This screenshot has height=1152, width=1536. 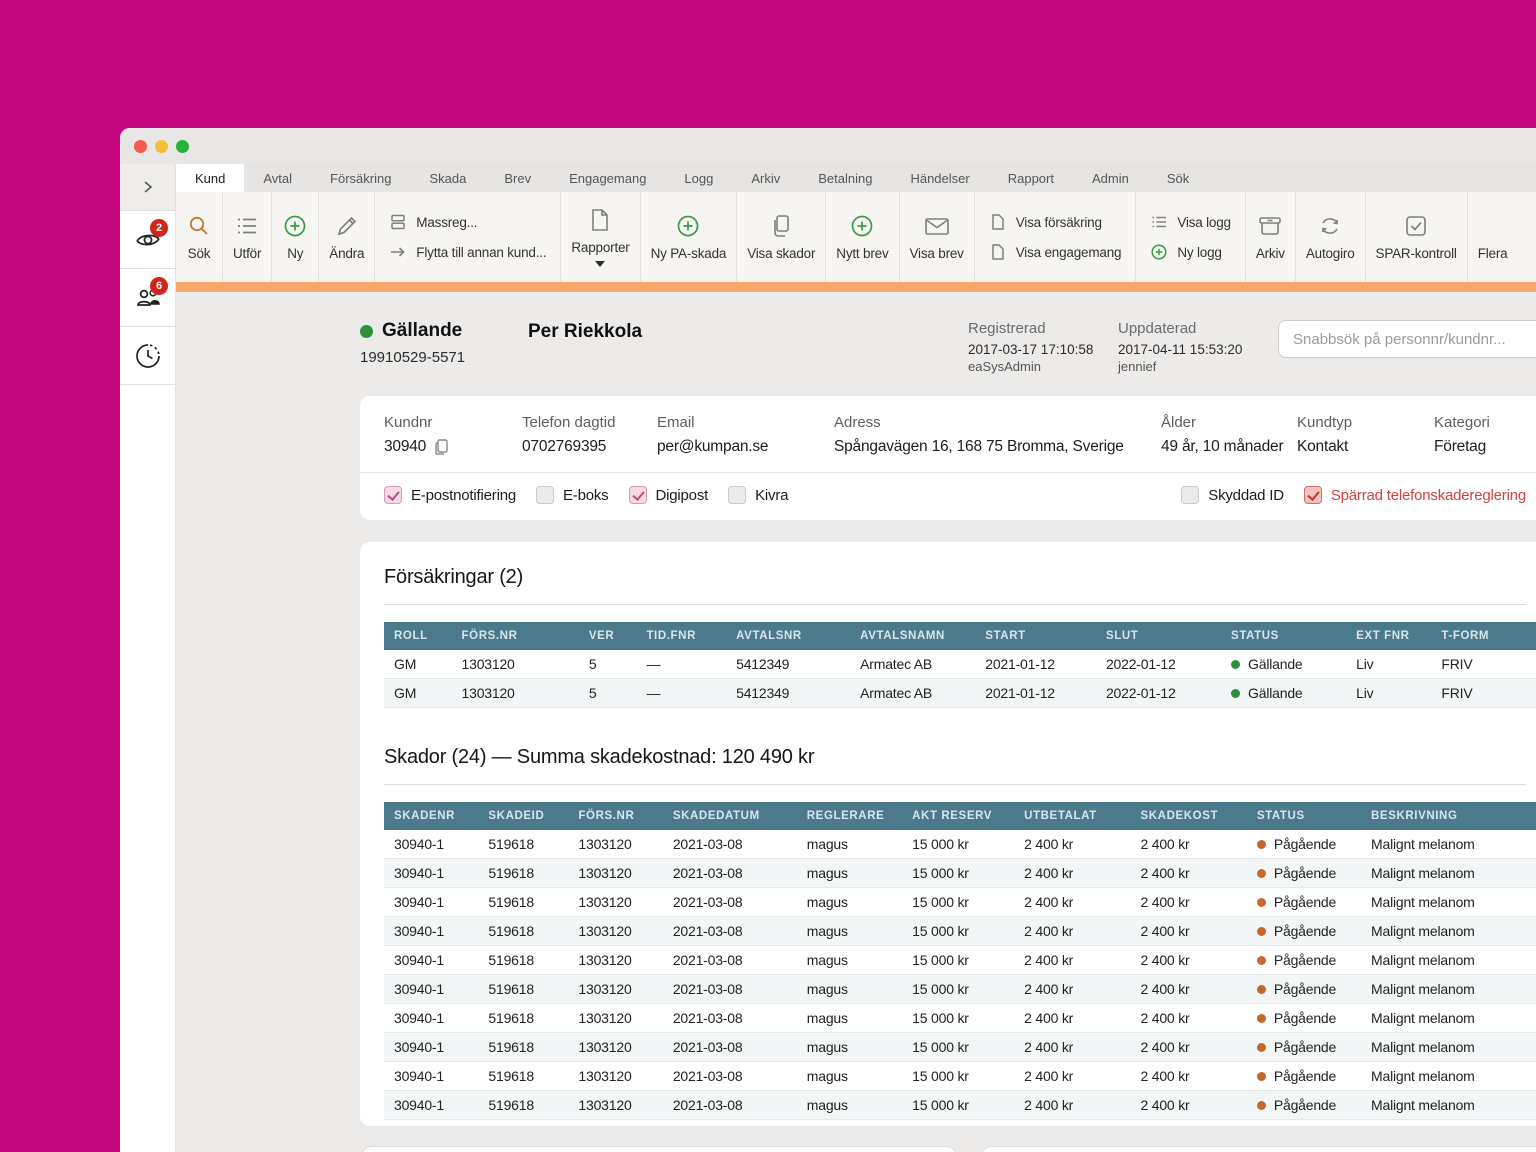 What do you see at coordinates (523, 816) in the screenshot?
I see `column-header: SKADEID` at bounding box center [523, 816].